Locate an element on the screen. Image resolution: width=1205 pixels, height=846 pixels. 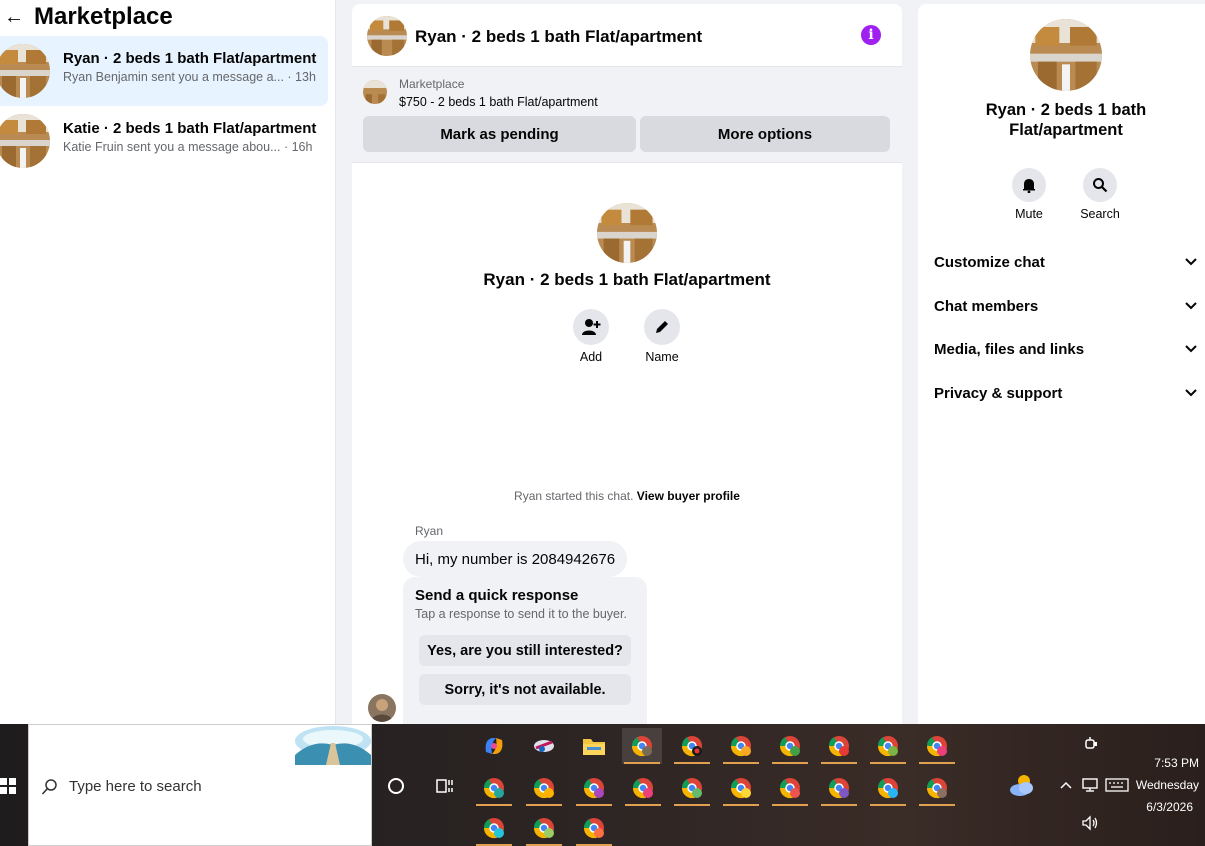
listing-price-title: $750 - 2 beds 1 bath Flat/apartment is located at coordinates (498, 102).